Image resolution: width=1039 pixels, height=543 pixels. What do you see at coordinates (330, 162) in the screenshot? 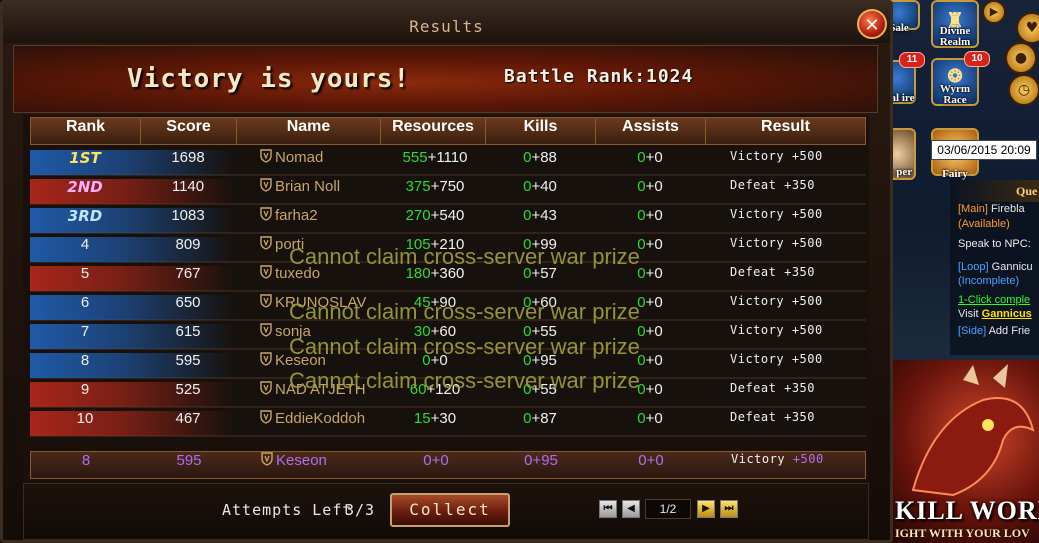
I see `name-cell: Nomad` at bounding box center [330, 162].